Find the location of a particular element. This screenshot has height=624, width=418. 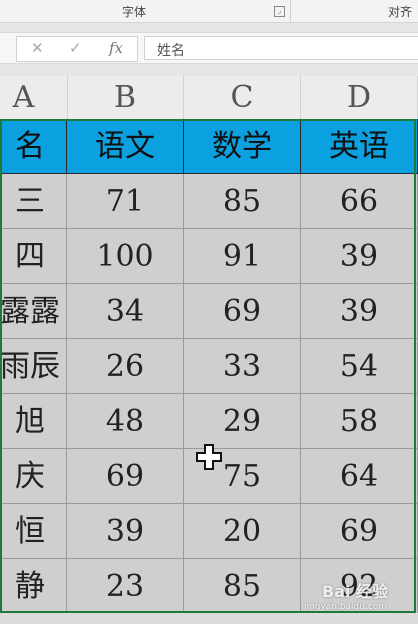

table-row: 雨辰 26 33 54 is located at coordinates (209, 366).